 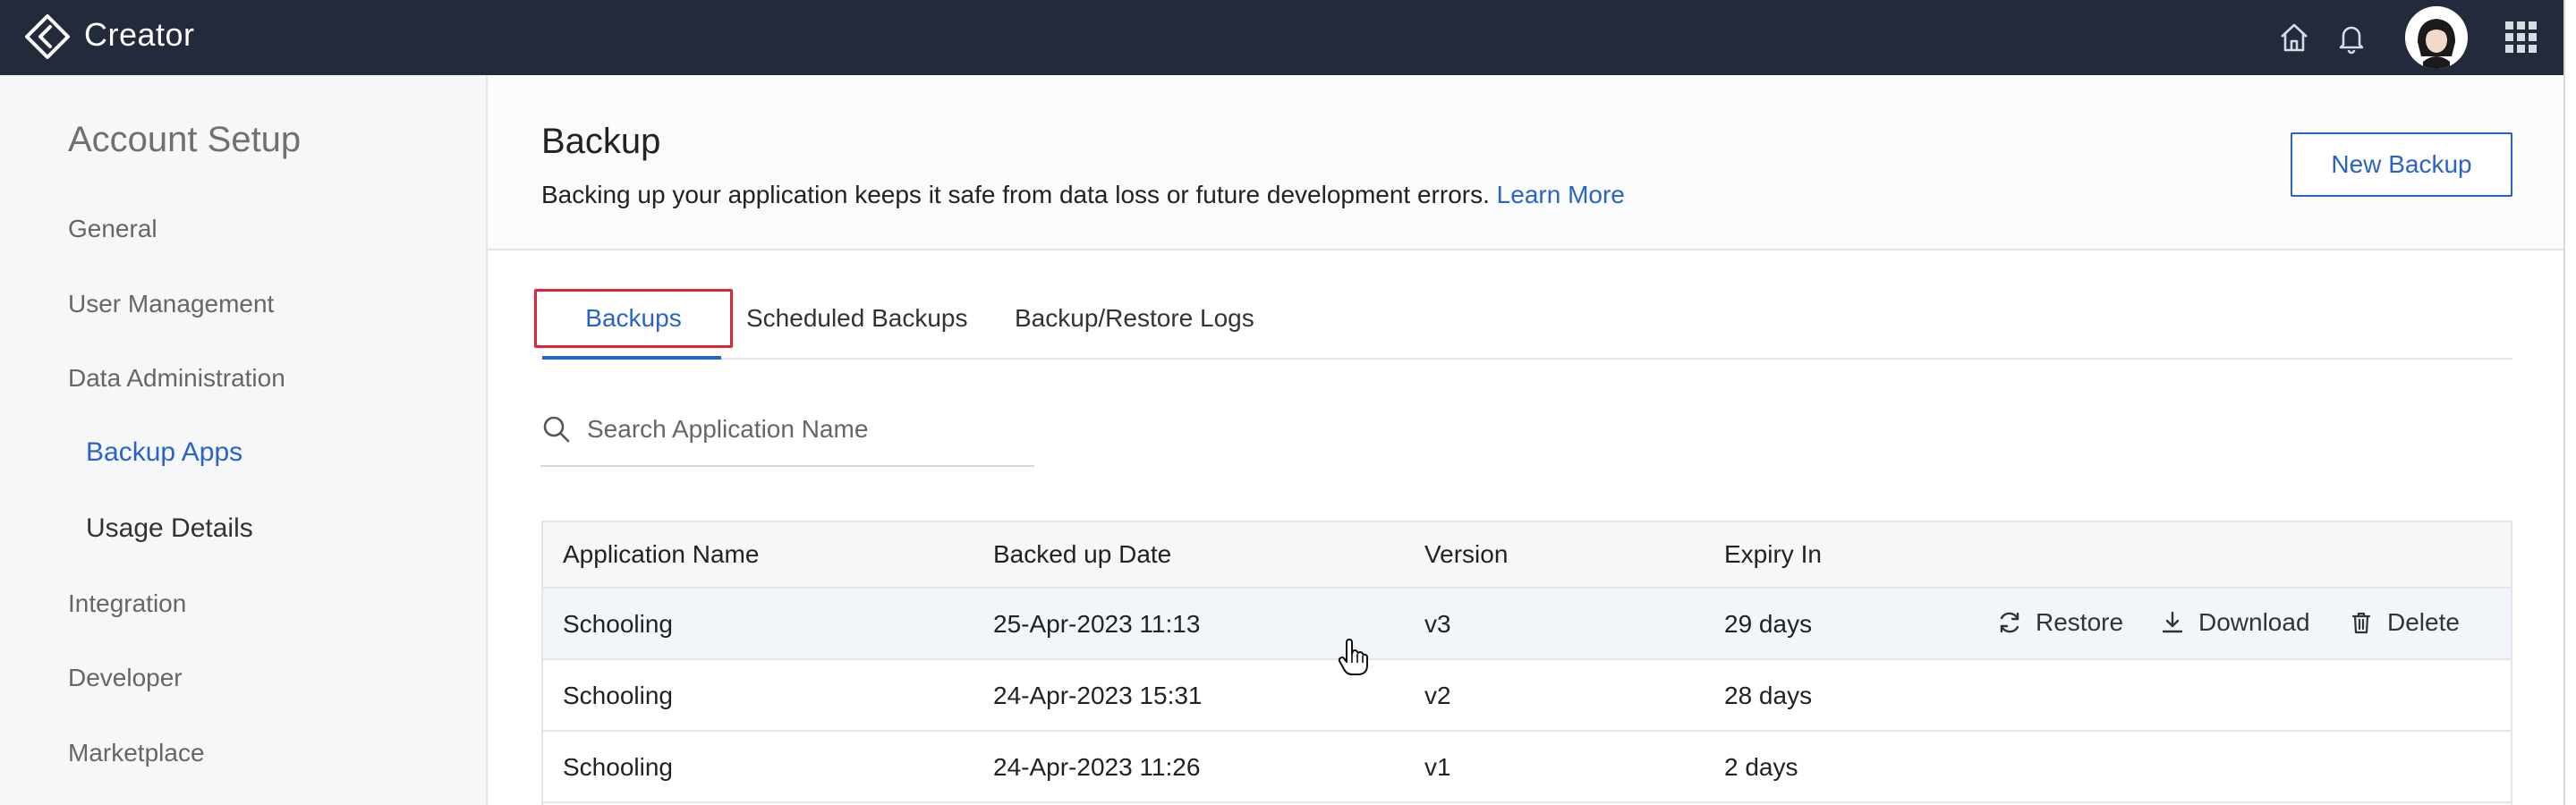 I want to click on column-header-expiry-in: Expiry In, so click(x=1773, y=554).